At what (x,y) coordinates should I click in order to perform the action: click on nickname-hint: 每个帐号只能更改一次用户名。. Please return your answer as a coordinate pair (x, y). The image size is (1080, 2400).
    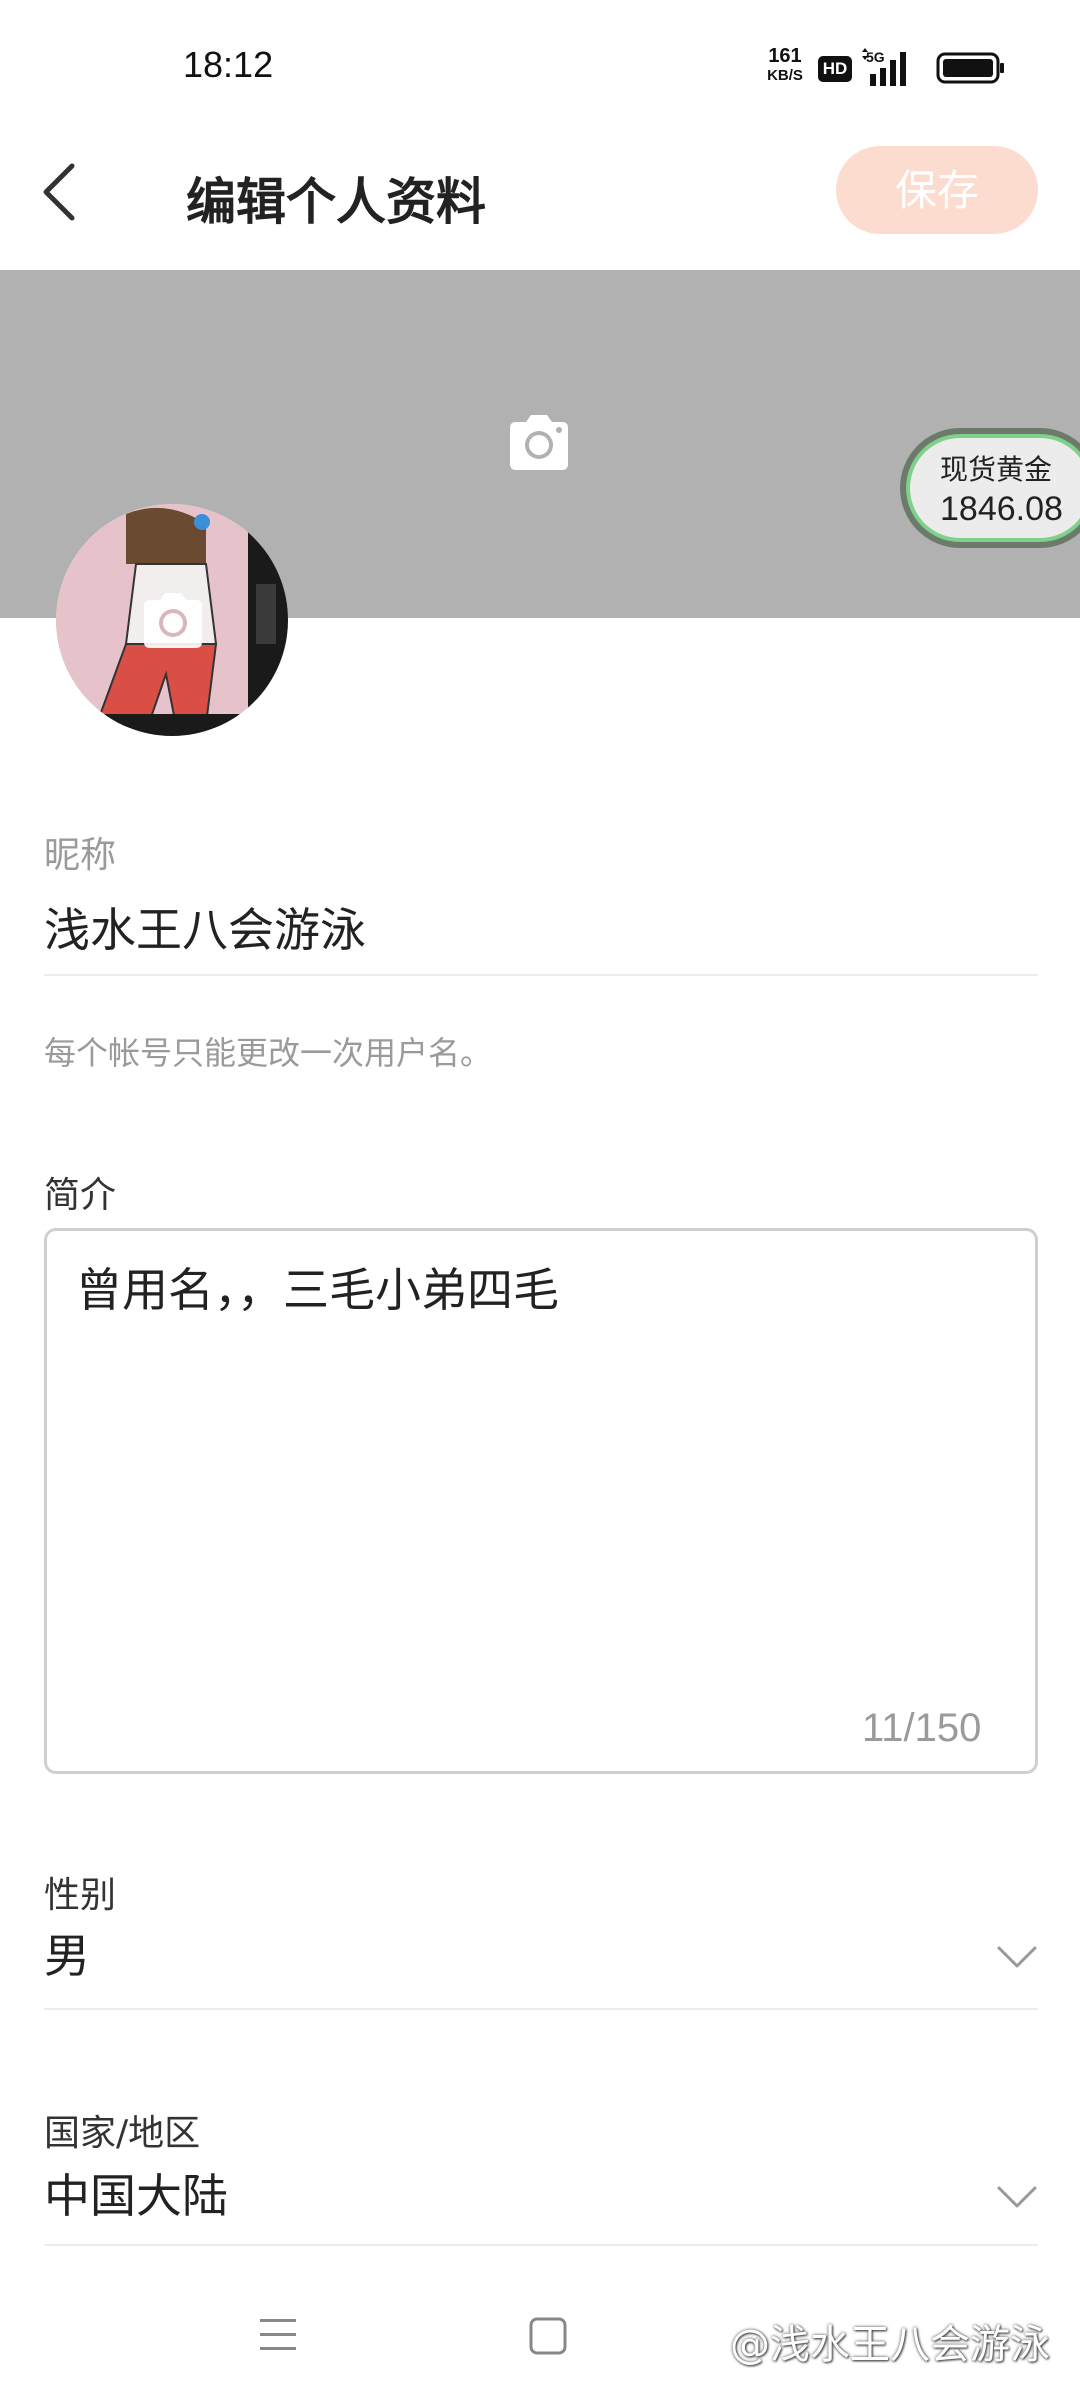
    Looking at the image, I should click on (268, 1053).